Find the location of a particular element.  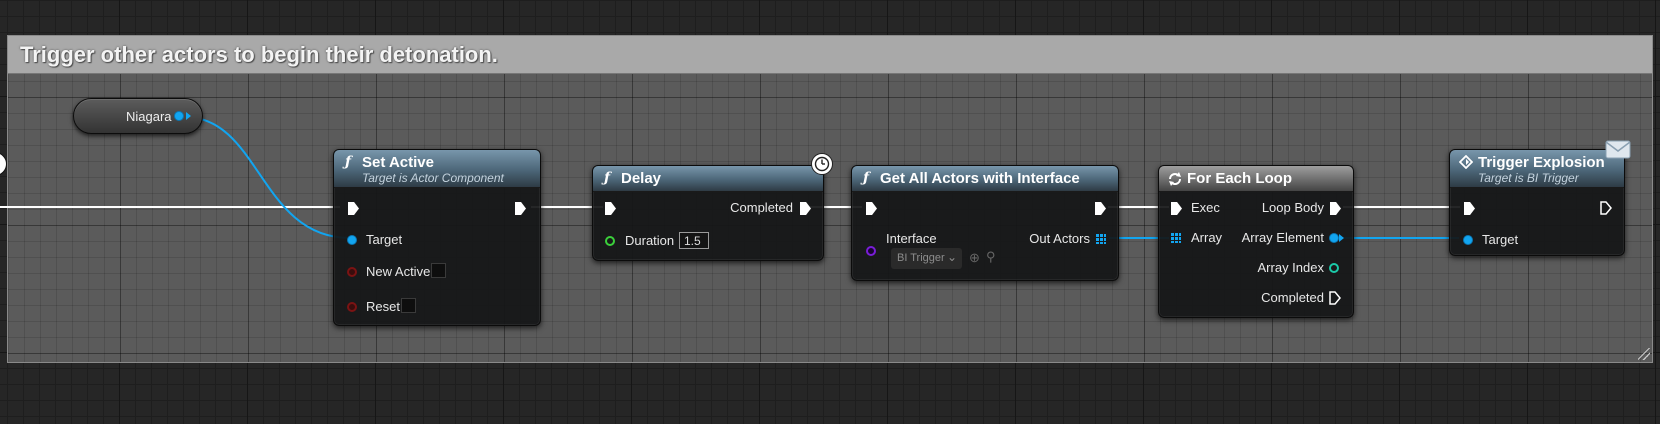

for-each-header: For Each Loop is located at coordinates (1256, 179).